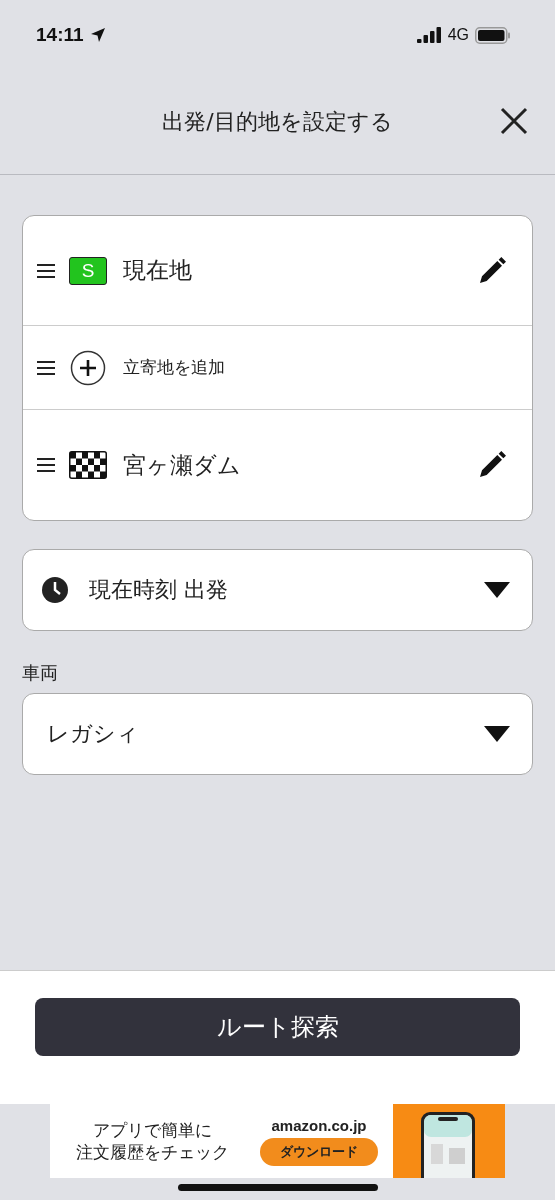 The image size is (555, 1200). What do you see at coordinates (319, 1151) in the screenshot?
I see `download-button: ダウンロード` at bounding box center [319, 1151].